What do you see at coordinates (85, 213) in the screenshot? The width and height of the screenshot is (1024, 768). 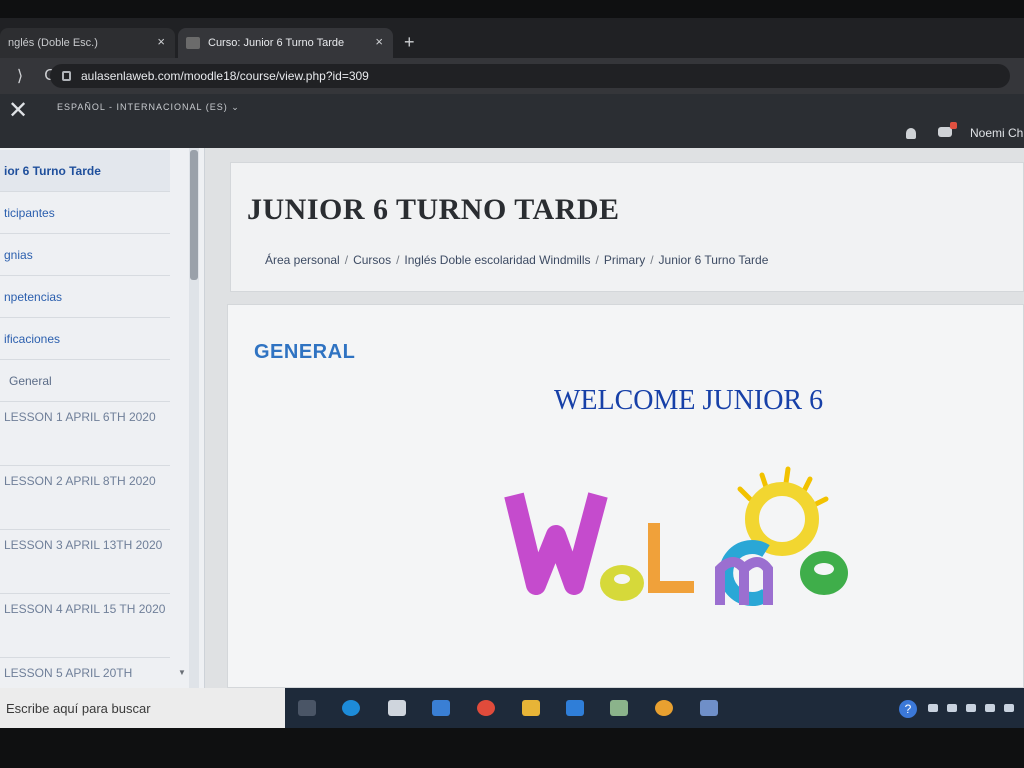 I see `drawer-item-participantes: ticipantes` at bounding box center [85, 213].